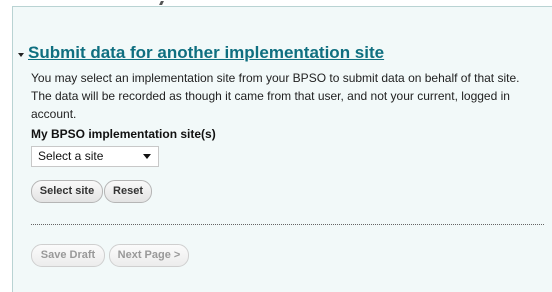 The width and height of the screenshot is (552, 292). What do you see at coordinates (123, 134) in the screenshot?
I see `site-field-label: My BPSO implementation site(s)` at bounding box center [123, 134].